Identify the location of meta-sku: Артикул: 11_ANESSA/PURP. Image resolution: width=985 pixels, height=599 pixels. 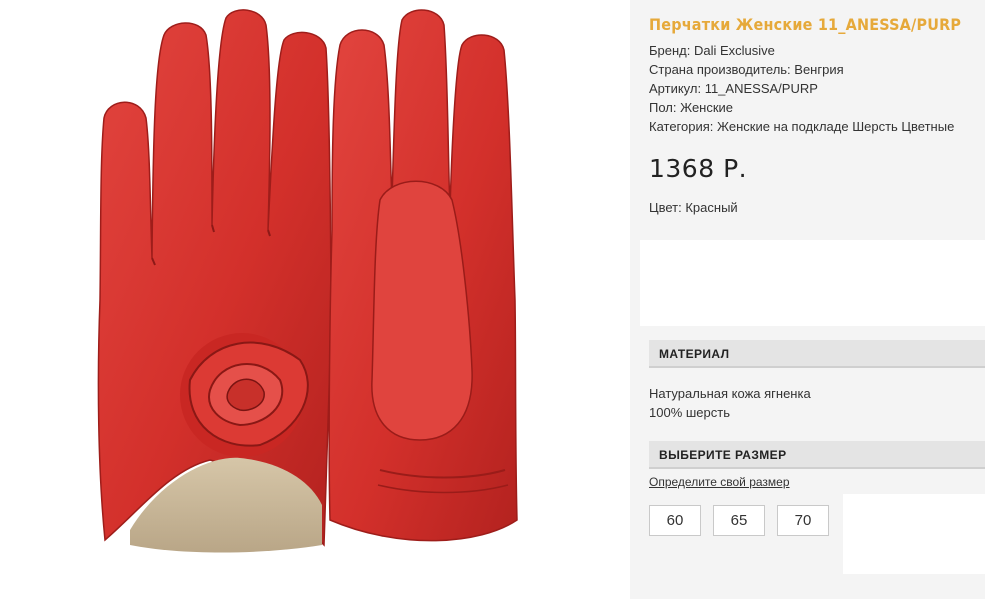
(733, 88).